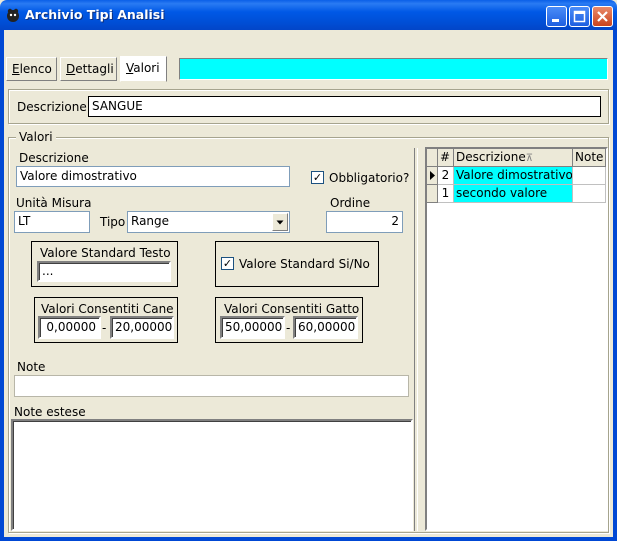 The height and width of the screenshot is (541, 617). Describe the element at coordinates (369, 178) in the screenshot. I see `obbligatorio-label: Obbligatorio?` at that location.